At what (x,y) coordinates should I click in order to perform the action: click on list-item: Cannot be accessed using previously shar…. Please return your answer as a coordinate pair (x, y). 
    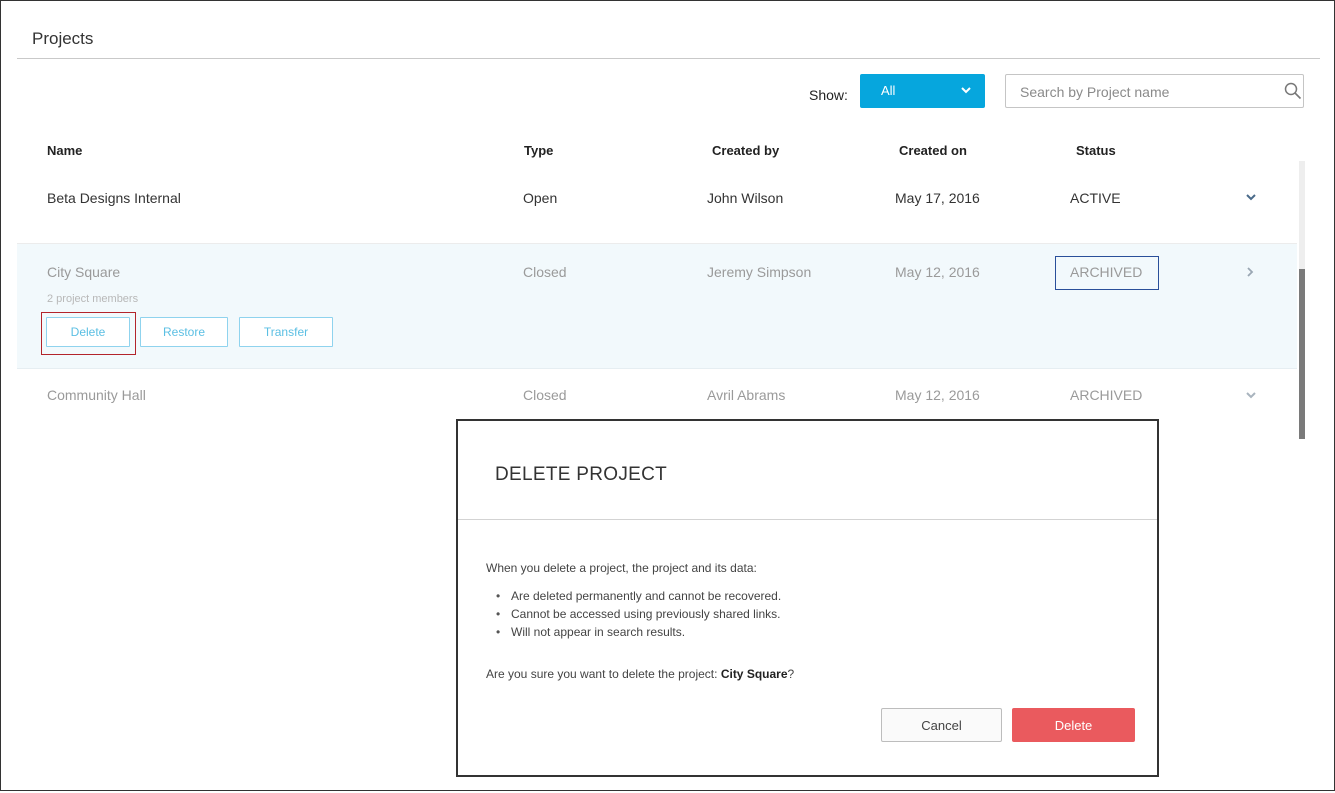
    Looking at the image, I should click on (633, 614).